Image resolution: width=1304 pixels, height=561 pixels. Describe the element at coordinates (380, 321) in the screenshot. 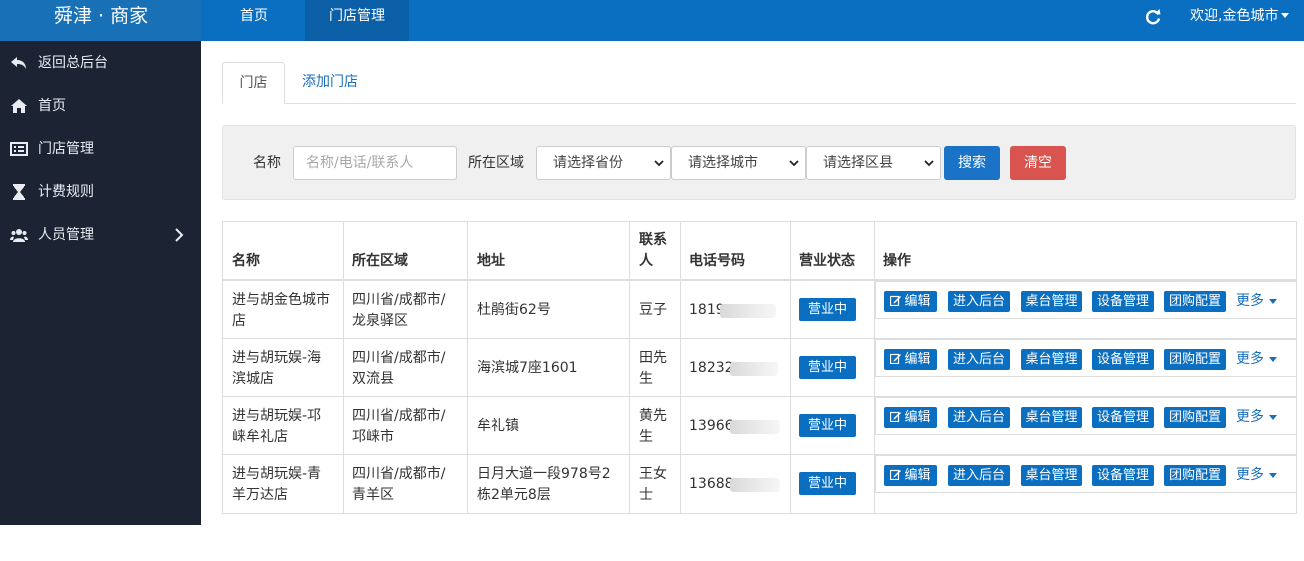

I see `store-region-line2: 龙泉驿区` at that location.